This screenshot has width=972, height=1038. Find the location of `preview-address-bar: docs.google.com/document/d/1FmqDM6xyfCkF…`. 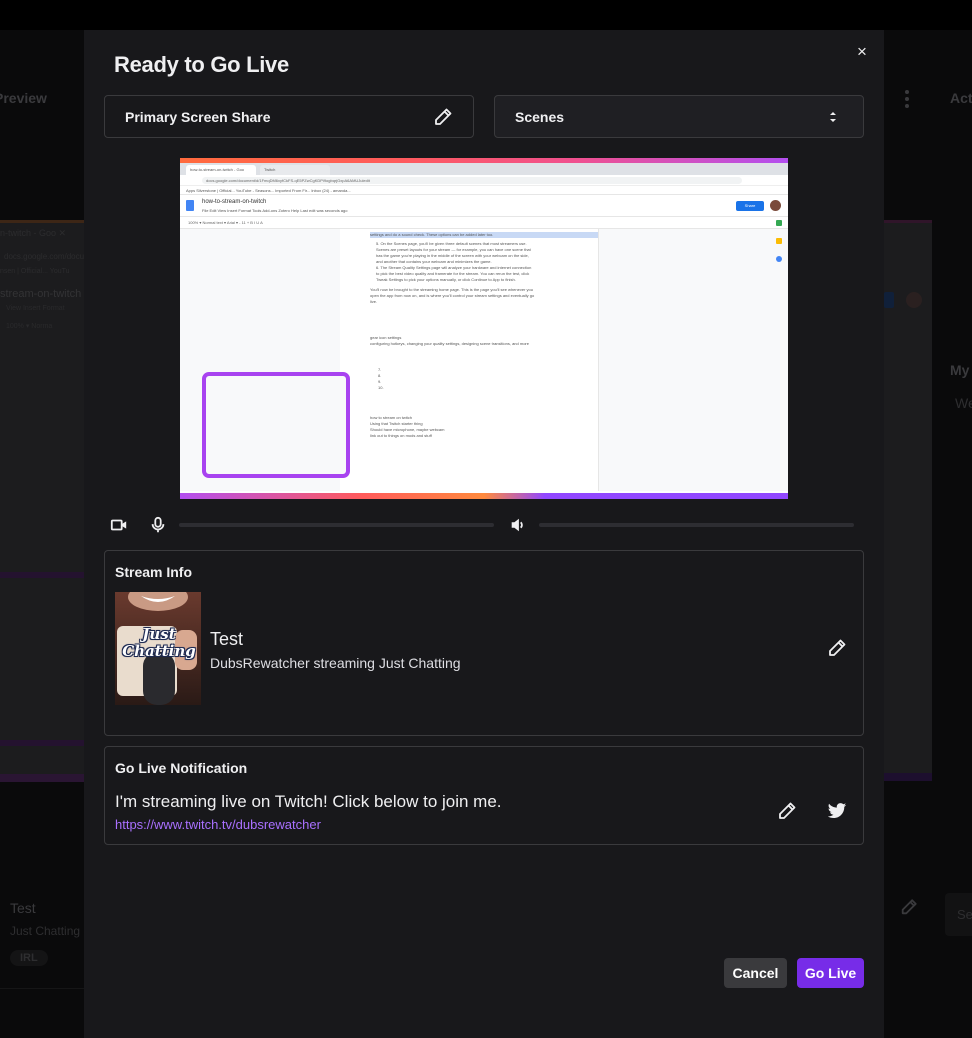

preview-address-bar: docs.google.com/document/d/1FmqDM6xyfCkF… is located at coordinates (472, 180).